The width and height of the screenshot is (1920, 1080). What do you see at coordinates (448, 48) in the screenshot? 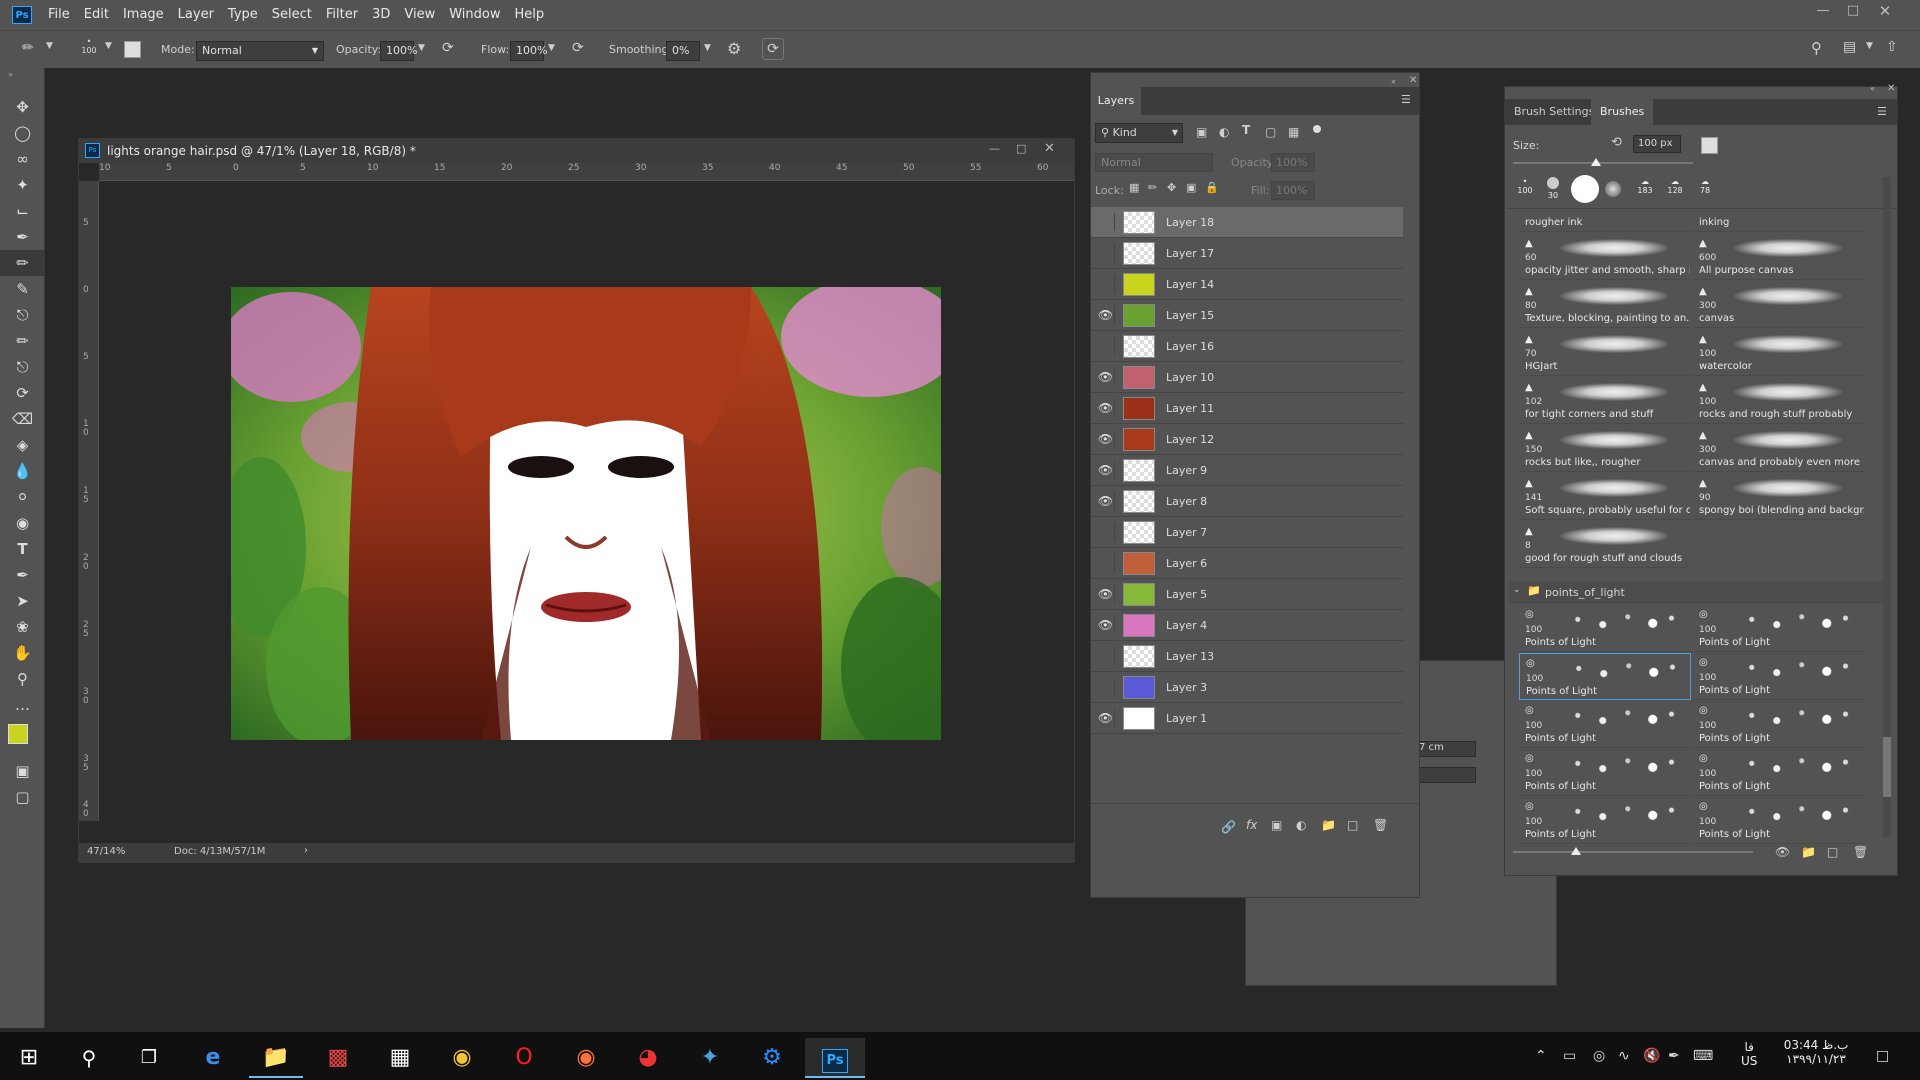
I see `pressure-opacity-icon: ⟳` at bounding box center [448, 48].